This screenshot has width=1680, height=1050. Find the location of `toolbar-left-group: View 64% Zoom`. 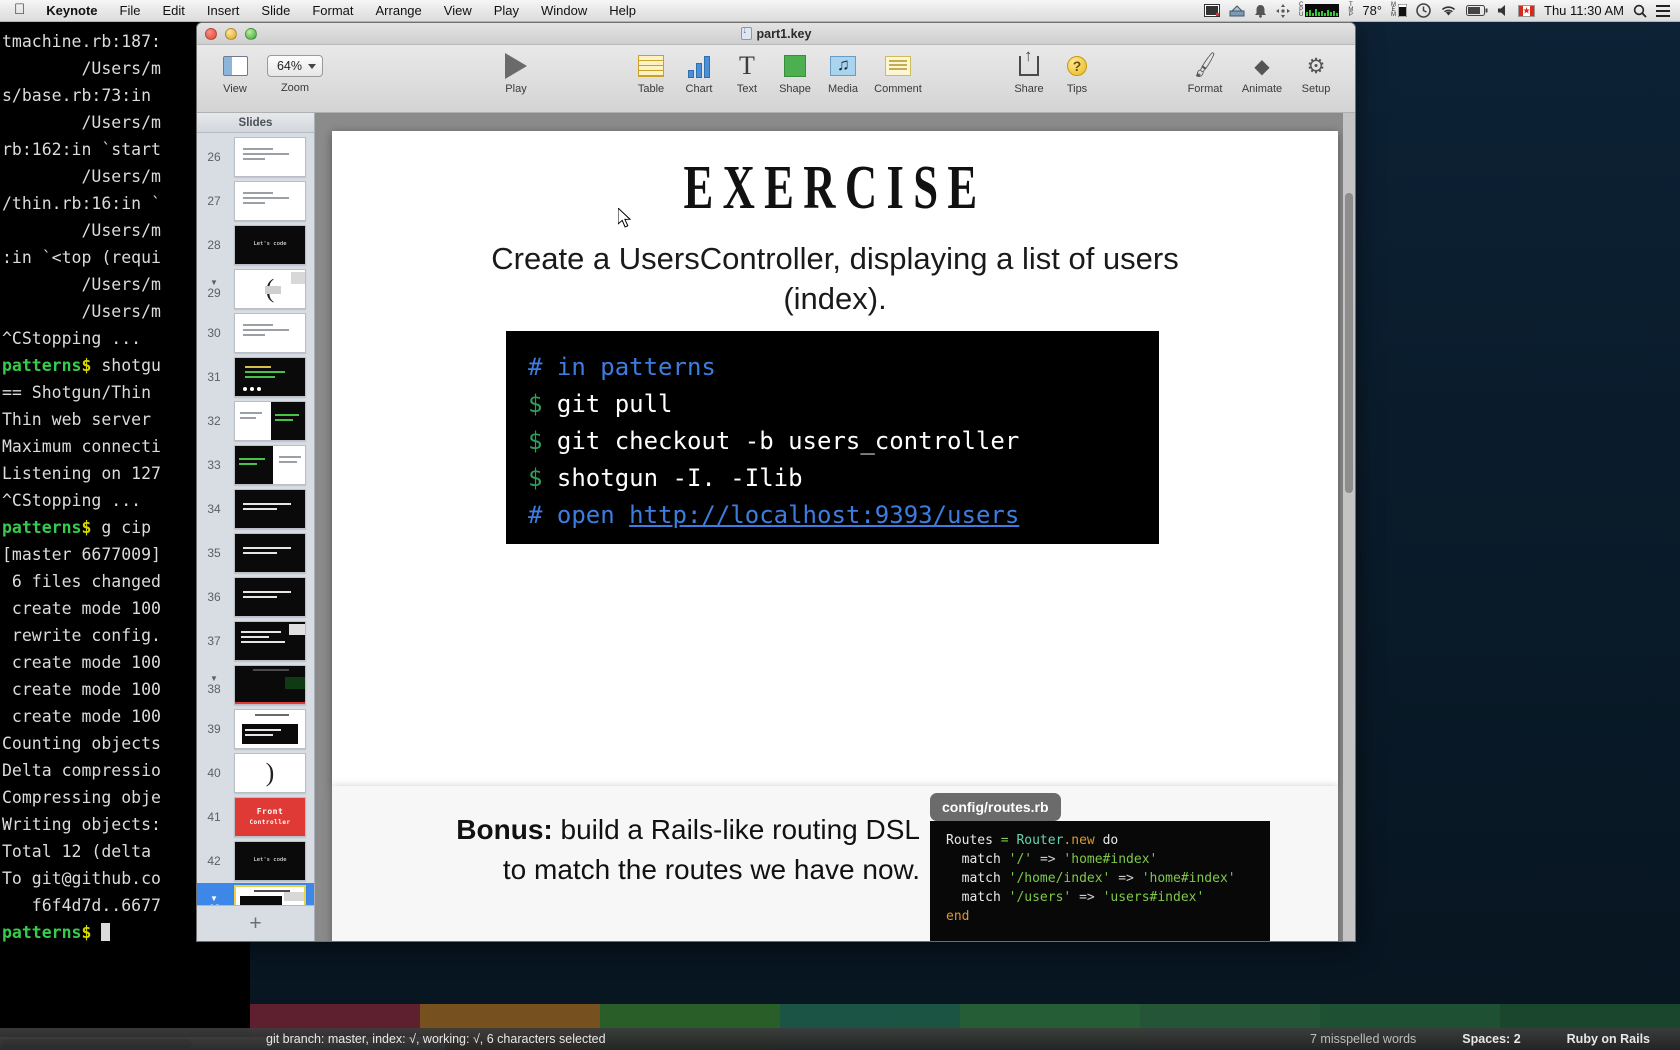

toolbar-left-group: View 64% Zoom is located at coordinates (271, 73).